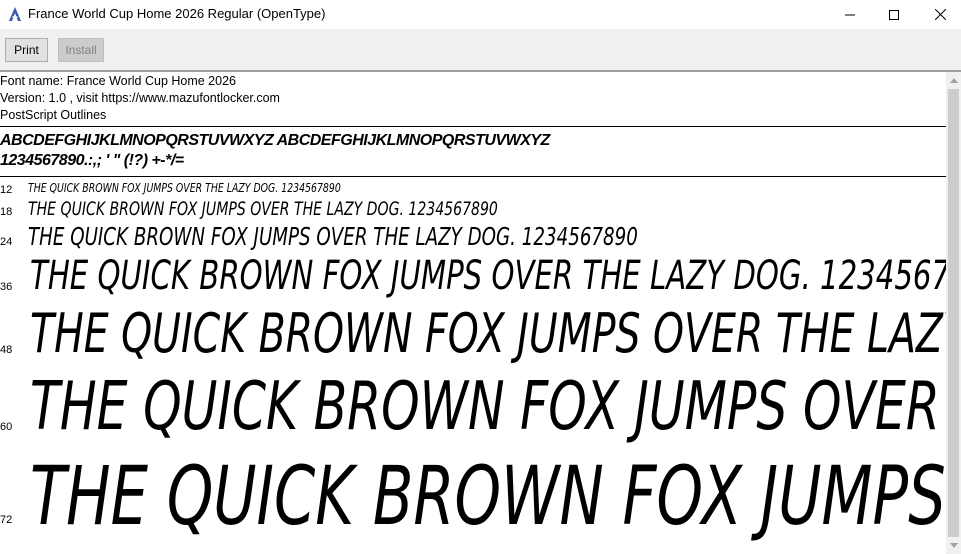 This screenshot has width=961, height=554. Describe the element at coordinates (6, 212) in the screenshot. I see `size-label: 18` at that location.